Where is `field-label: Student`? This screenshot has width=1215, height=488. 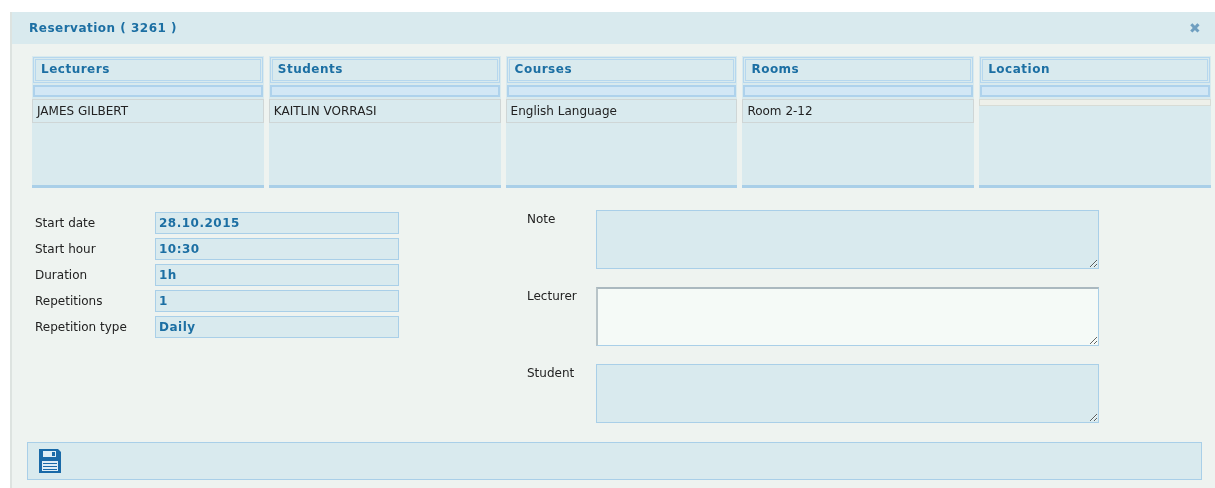 field-label: Student is located at coordinates (551, 373).